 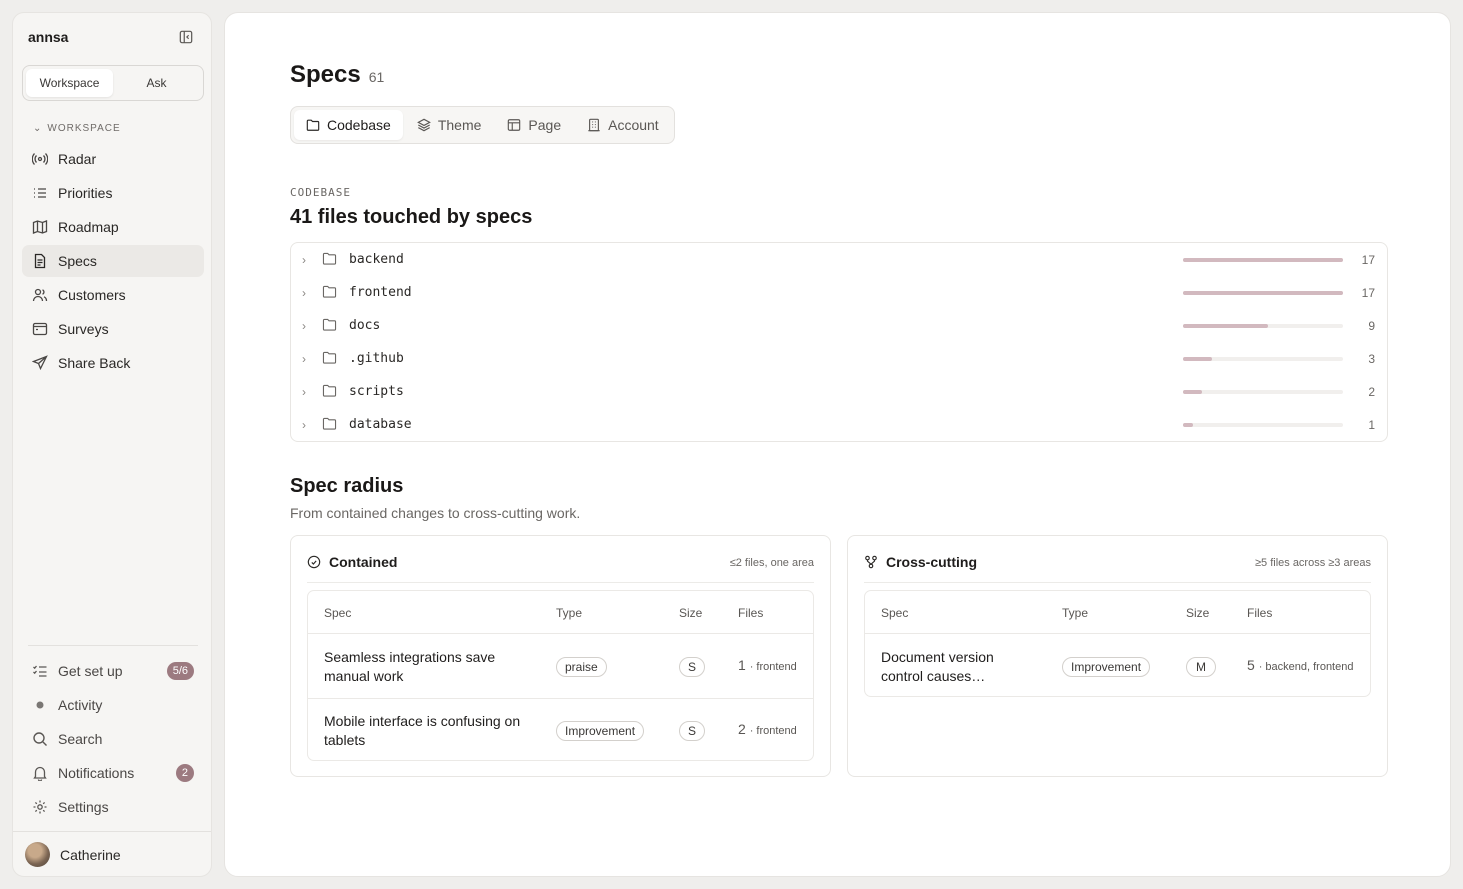 What do you see at coordinates (376, 358) in the screenshot?
I see `folder-name: .github` at bounding box center [376, 358].